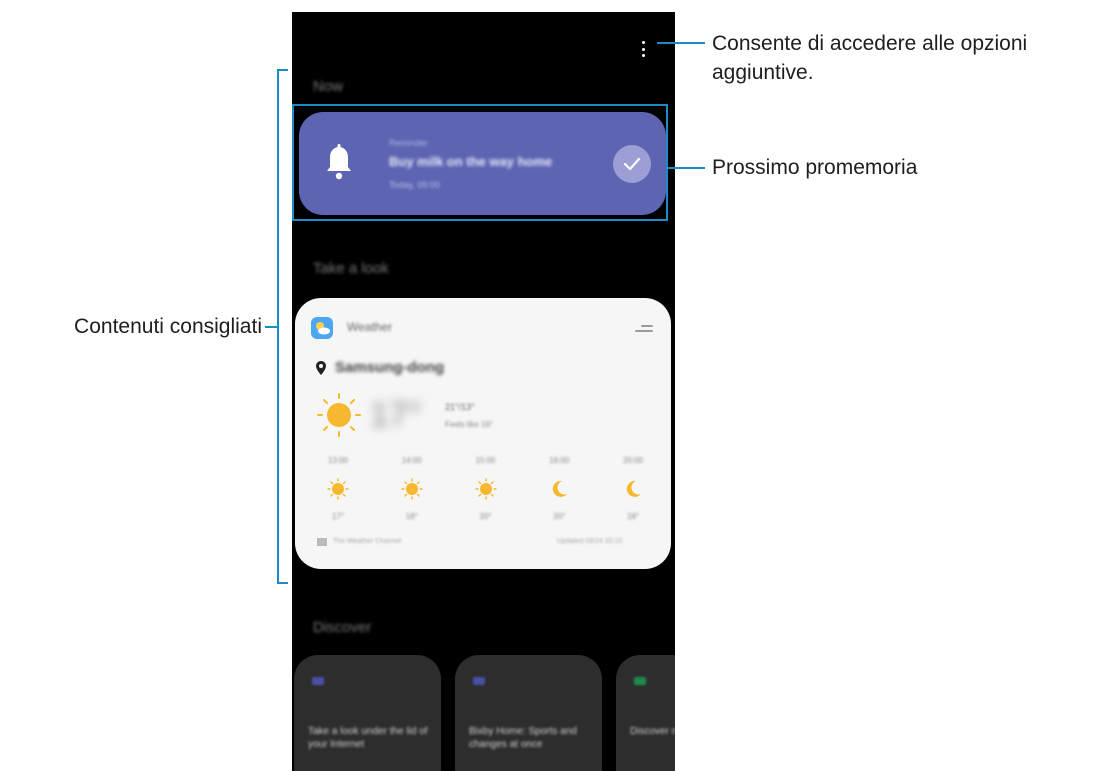  I want to click on callout-content: Contenuti consigliati, so click(168, 326).